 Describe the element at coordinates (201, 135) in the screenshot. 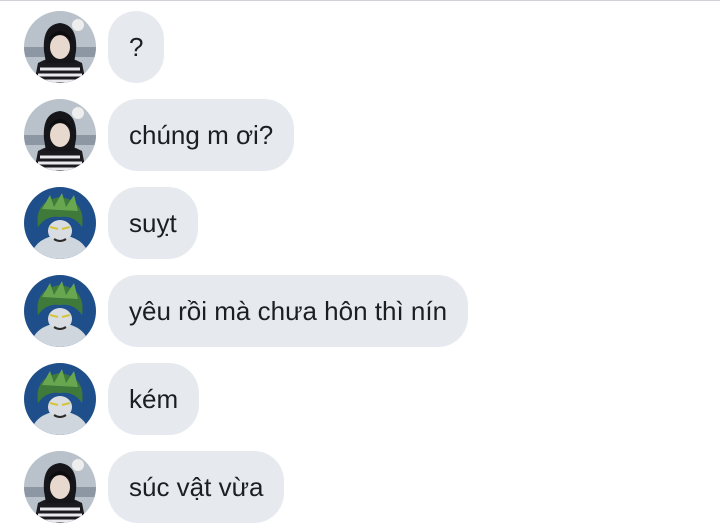

I see `message-bubble: chúng m ơi?` at that location.